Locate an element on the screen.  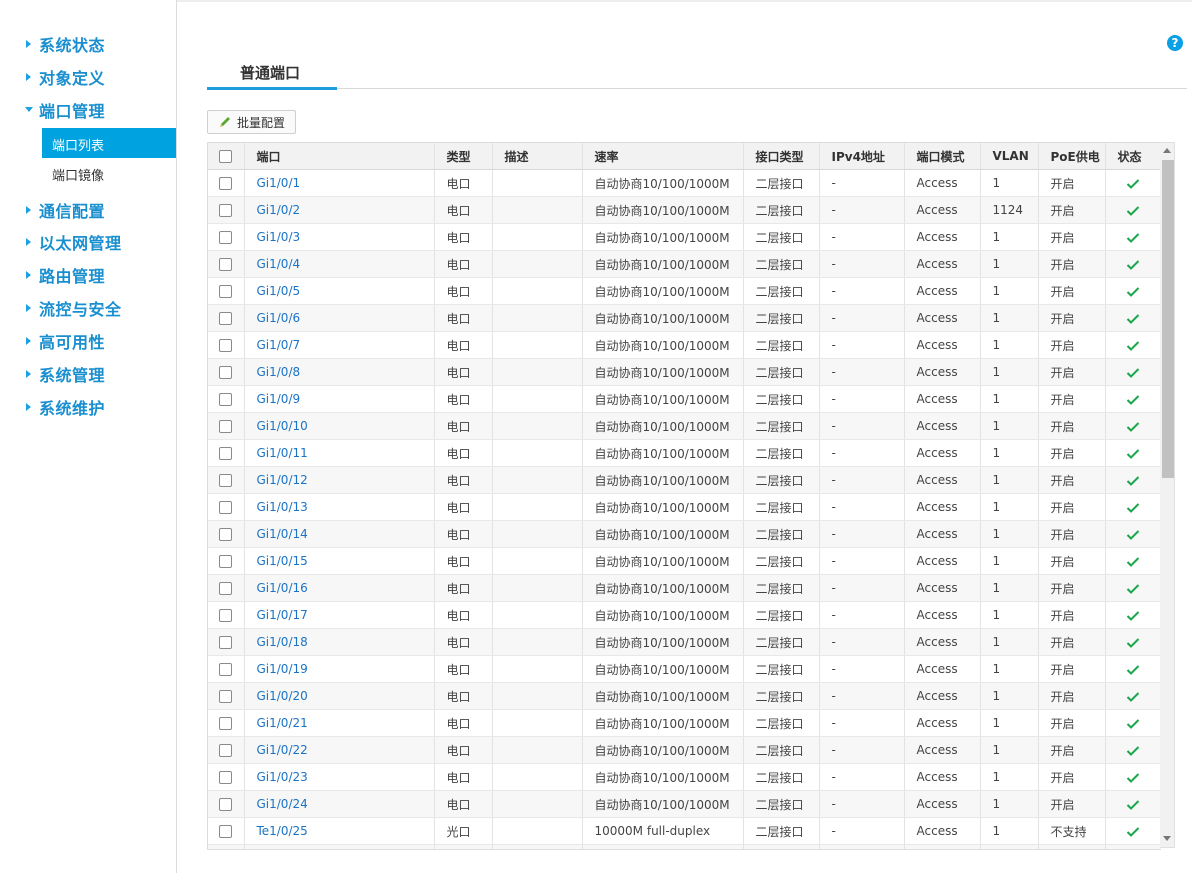
table-row: Gi1/0/3 电口 自动协商10/100/1000M 二层接口 - Access 1 开启 is located at coordinates (684, 237).